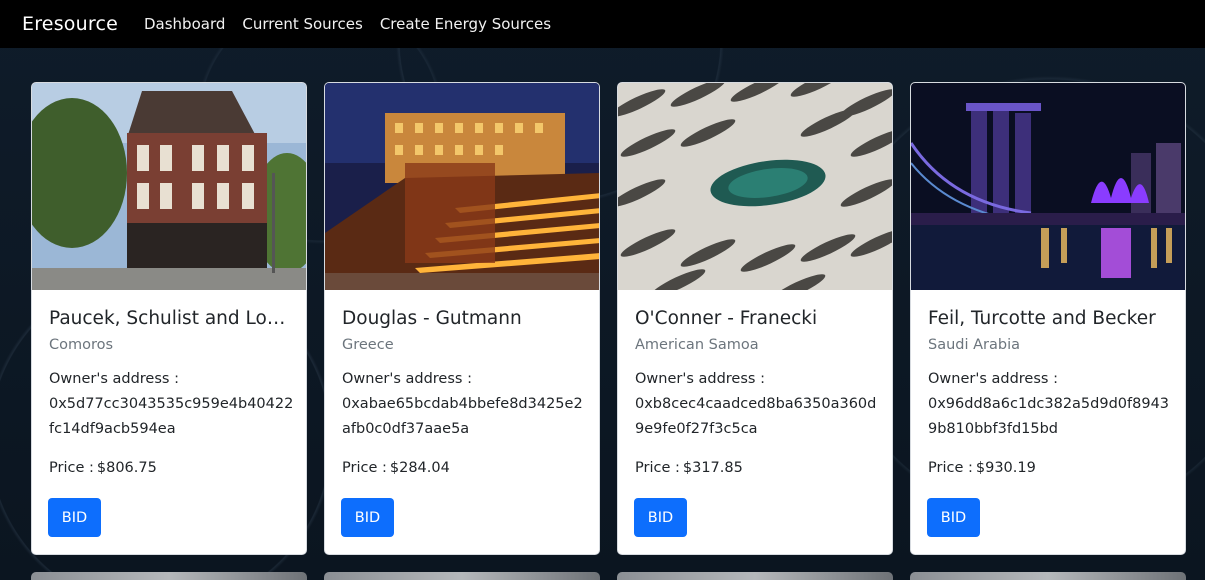 This screenshot has width=1205, height=580. What do you see at coordinates (1048, 186) in the screenshot?
I see `card-image-night-skyline` at bounding box center [1048, 186].